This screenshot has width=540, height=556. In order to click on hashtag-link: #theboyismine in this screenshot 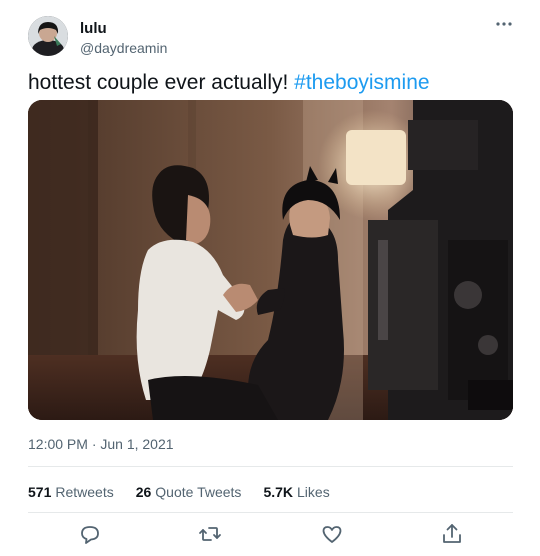, I will do `click(361, 82)`.